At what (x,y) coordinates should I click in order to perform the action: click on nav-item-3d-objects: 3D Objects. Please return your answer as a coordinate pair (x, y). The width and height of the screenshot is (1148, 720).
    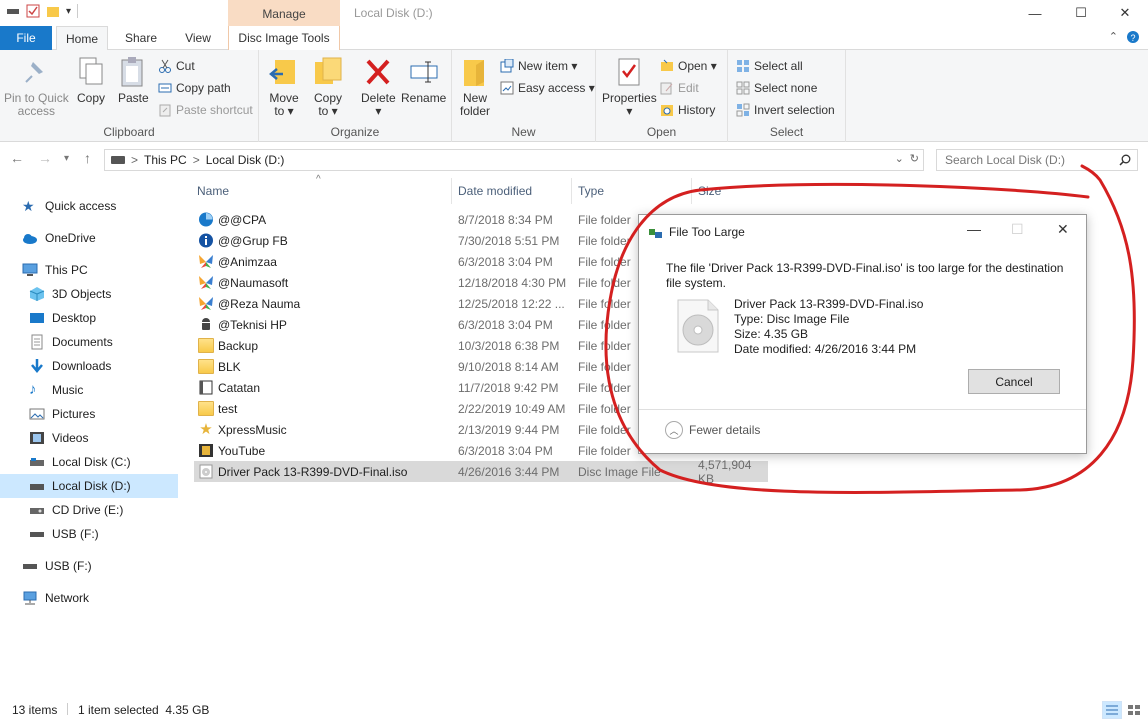
    Looking at the image, I should click on (89, 294).